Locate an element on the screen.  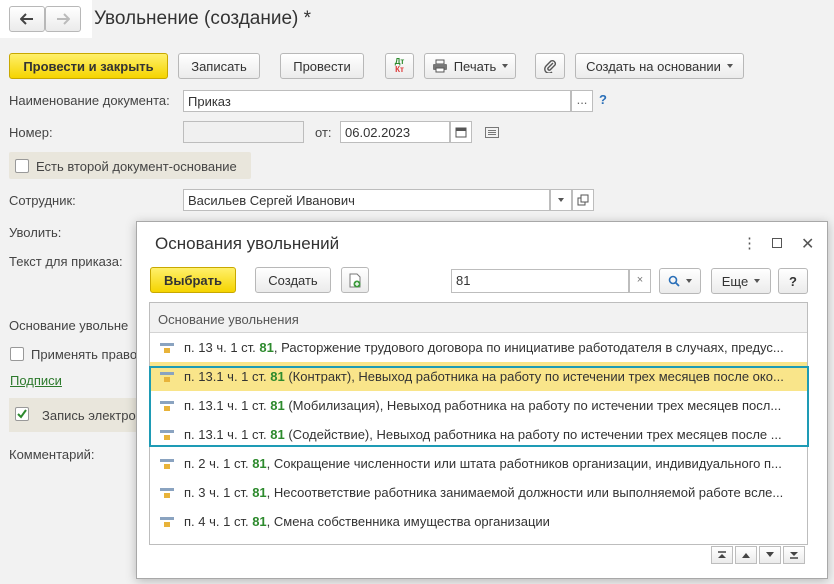
more-button: Еще is located at coordinates (741, 281).